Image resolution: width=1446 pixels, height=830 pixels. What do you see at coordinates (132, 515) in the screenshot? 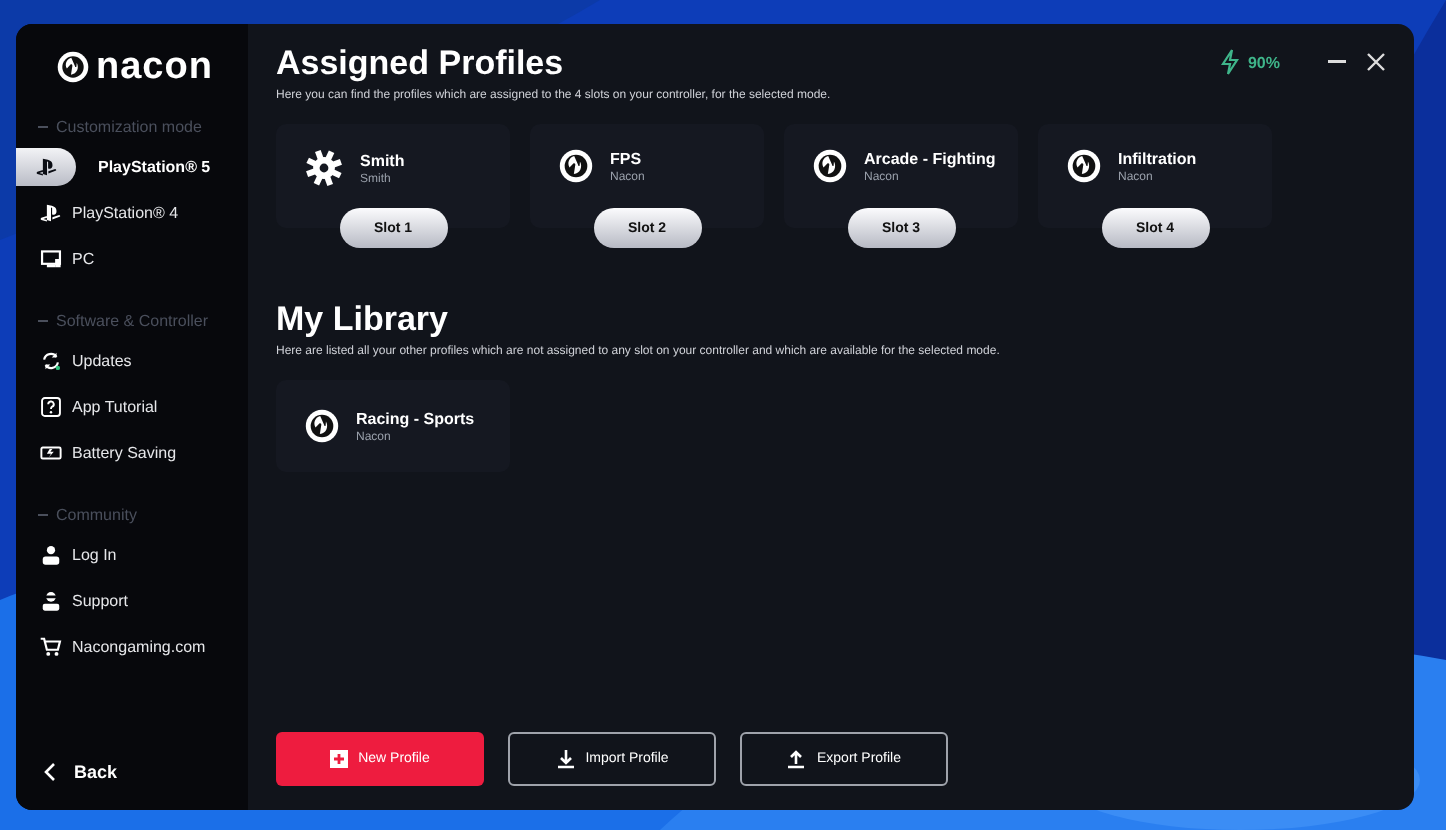
I see `section-heading: Community` at bounding box center [132, 515].